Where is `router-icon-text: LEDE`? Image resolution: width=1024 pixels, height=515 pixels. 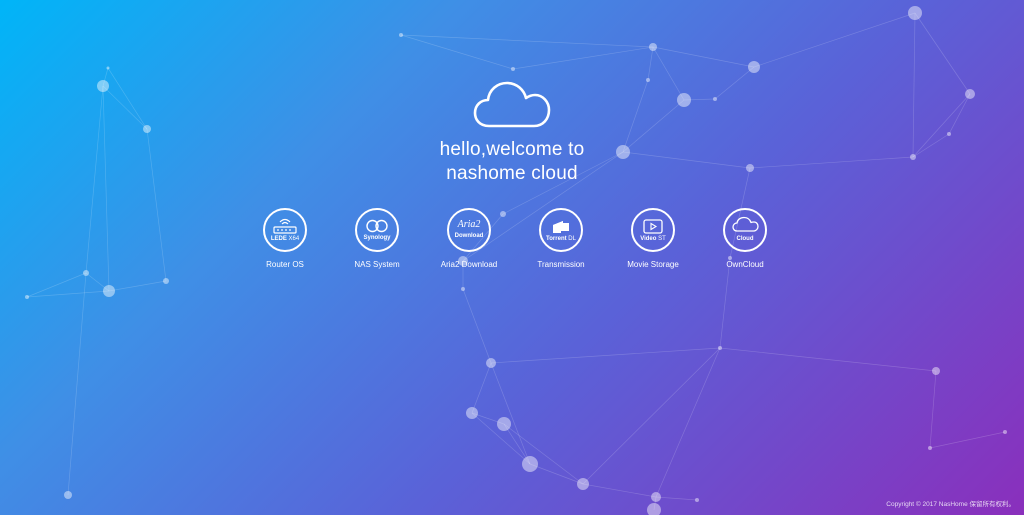
router-icon-text: LEDE is located at coordinates (278, 239).